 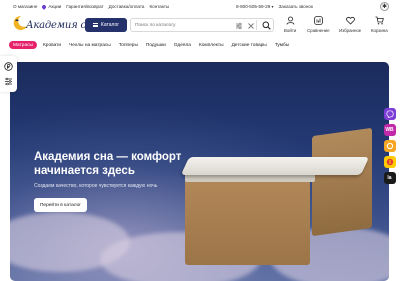 I want to click on wildberries-icon: WB, so click(x=389, y=130).